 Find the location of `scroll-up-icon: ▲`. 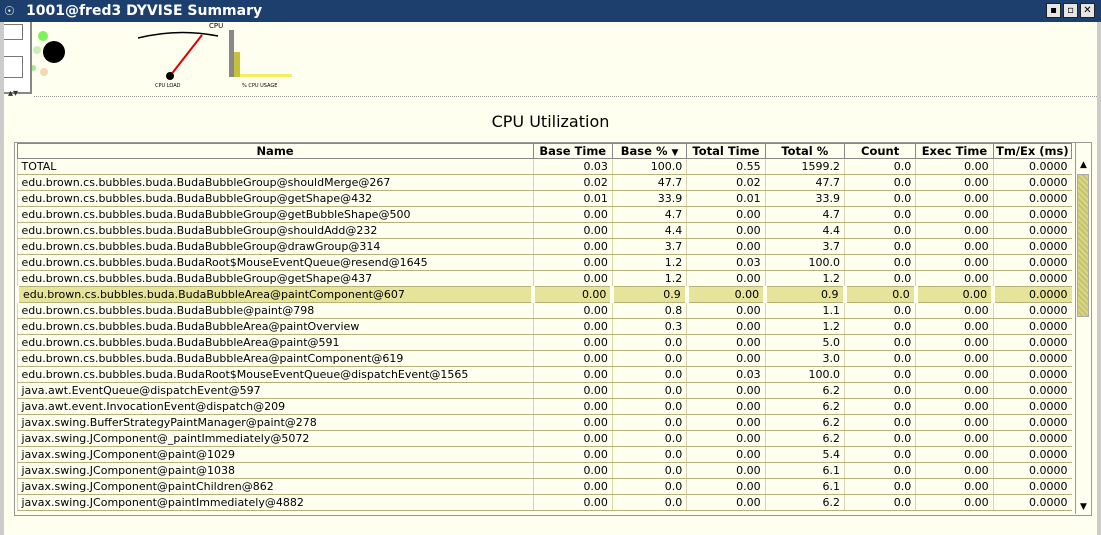

scroll-up-icon: ▲ is located at coordinates (1083, 165).